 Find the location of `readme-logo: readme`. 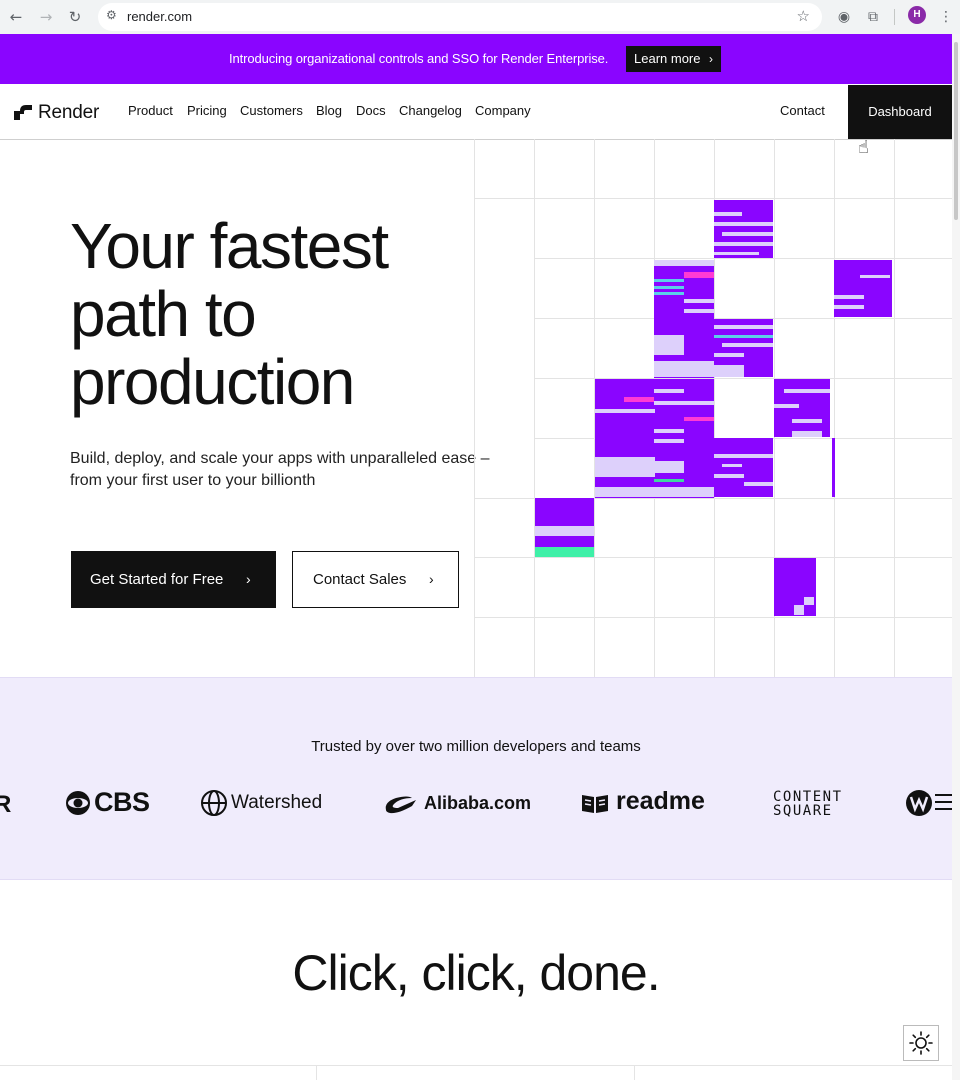

readme-logo: readme is located at coordinates (655, 803).